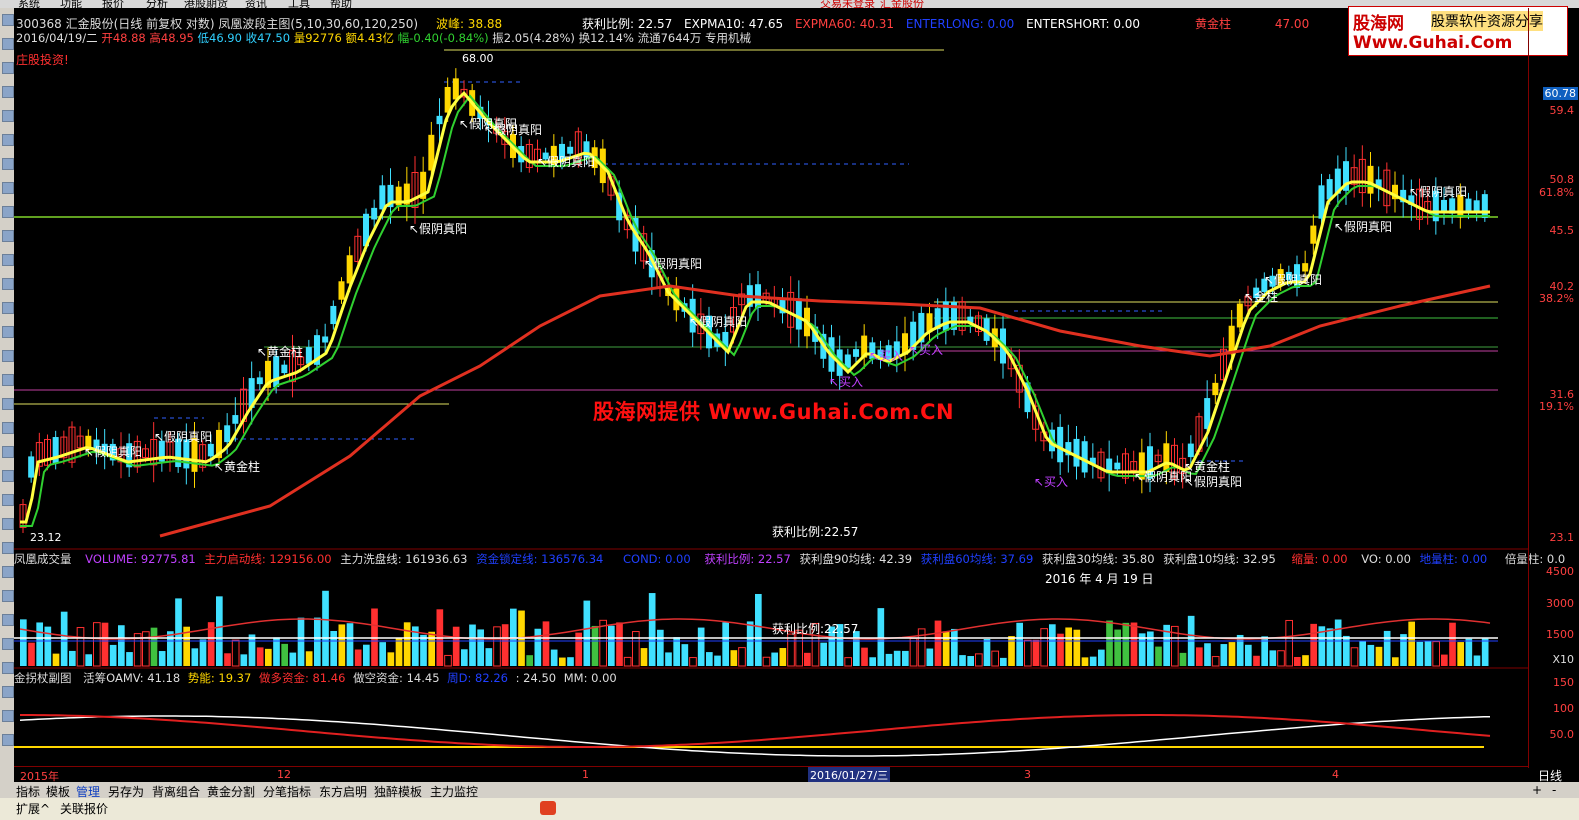 The image size is (1579, 820). I want to click on menu-analysis: 分析, so click(157, 4).